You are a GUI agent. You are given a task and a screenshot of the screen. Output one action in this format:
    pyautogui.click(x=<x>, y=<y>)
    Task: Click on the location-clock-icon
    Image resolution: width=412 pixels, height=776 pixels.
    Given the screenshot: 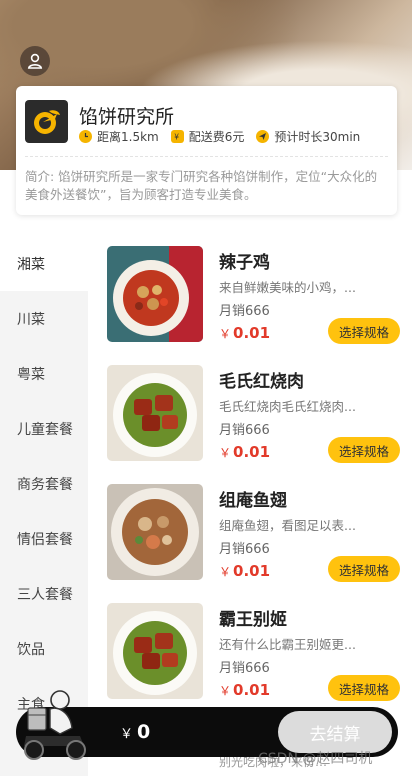 What is the action you would take?
    pyautogui.click(x=85, y=136)
    